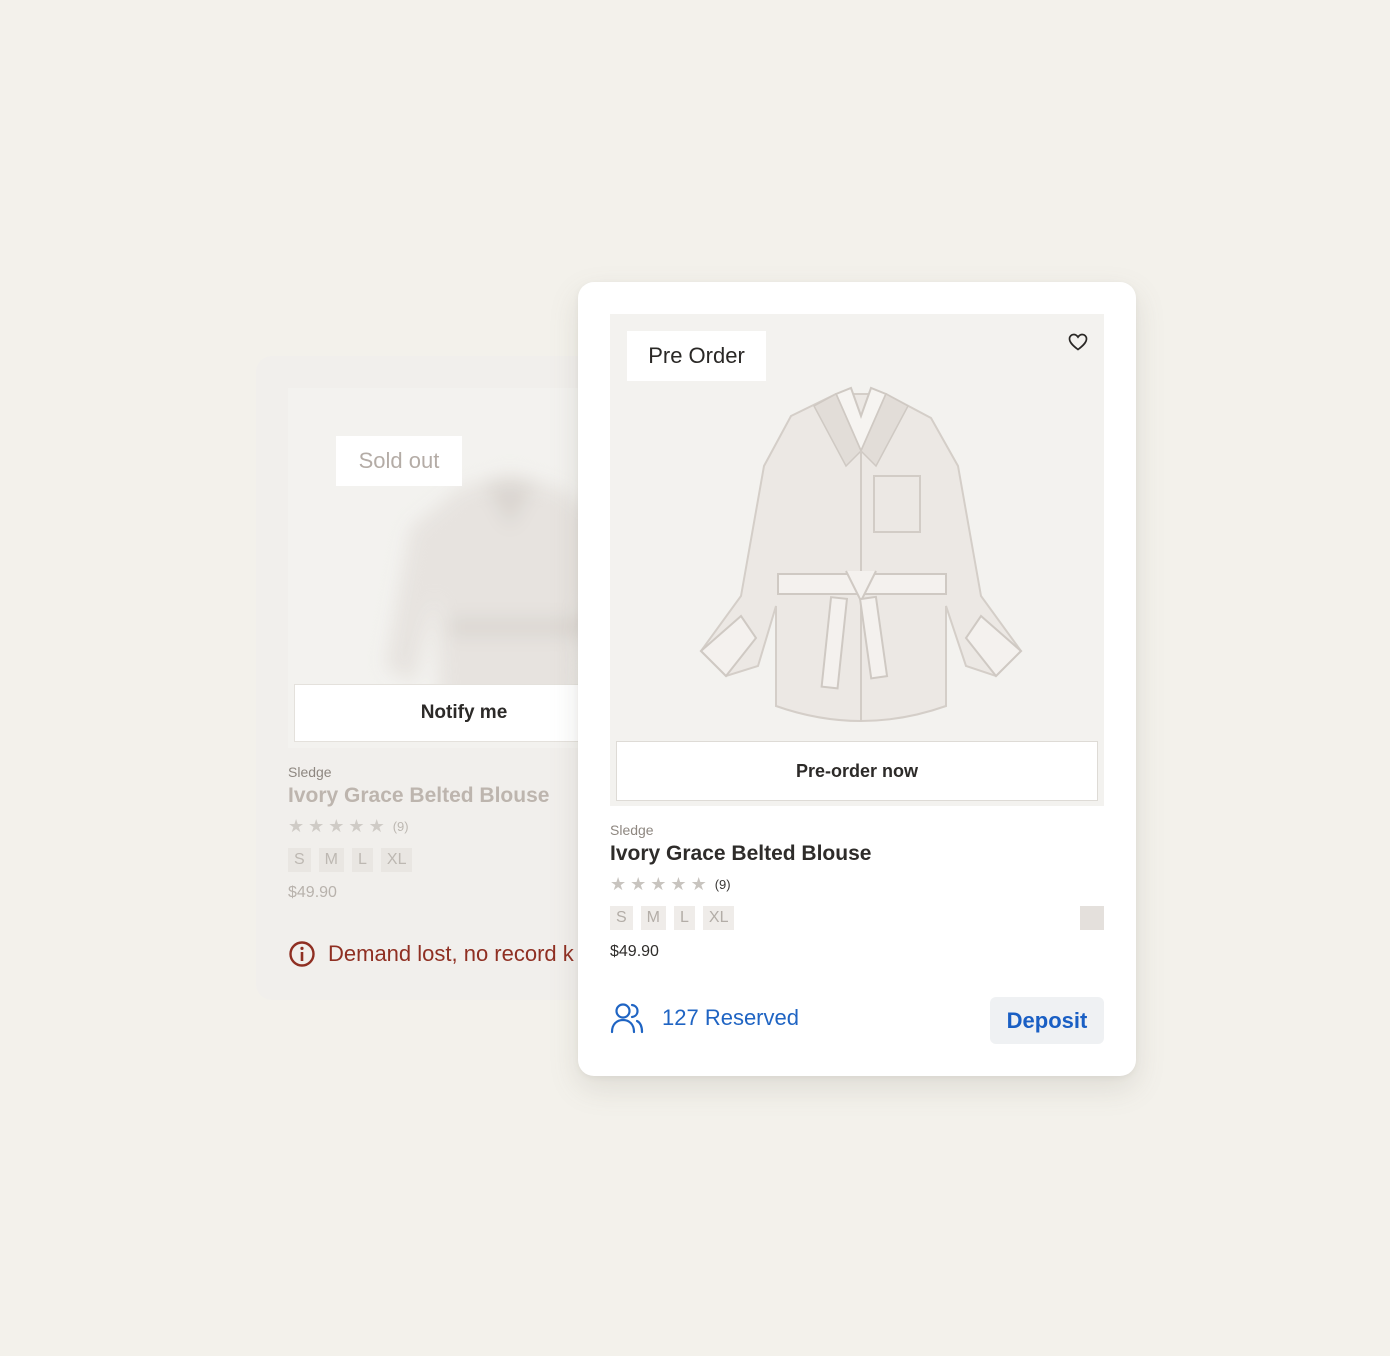 The image size is (1390, 1356). Describe the element at coordinates (627, 1018) in the screenshot. I see `users-icon` at that location.